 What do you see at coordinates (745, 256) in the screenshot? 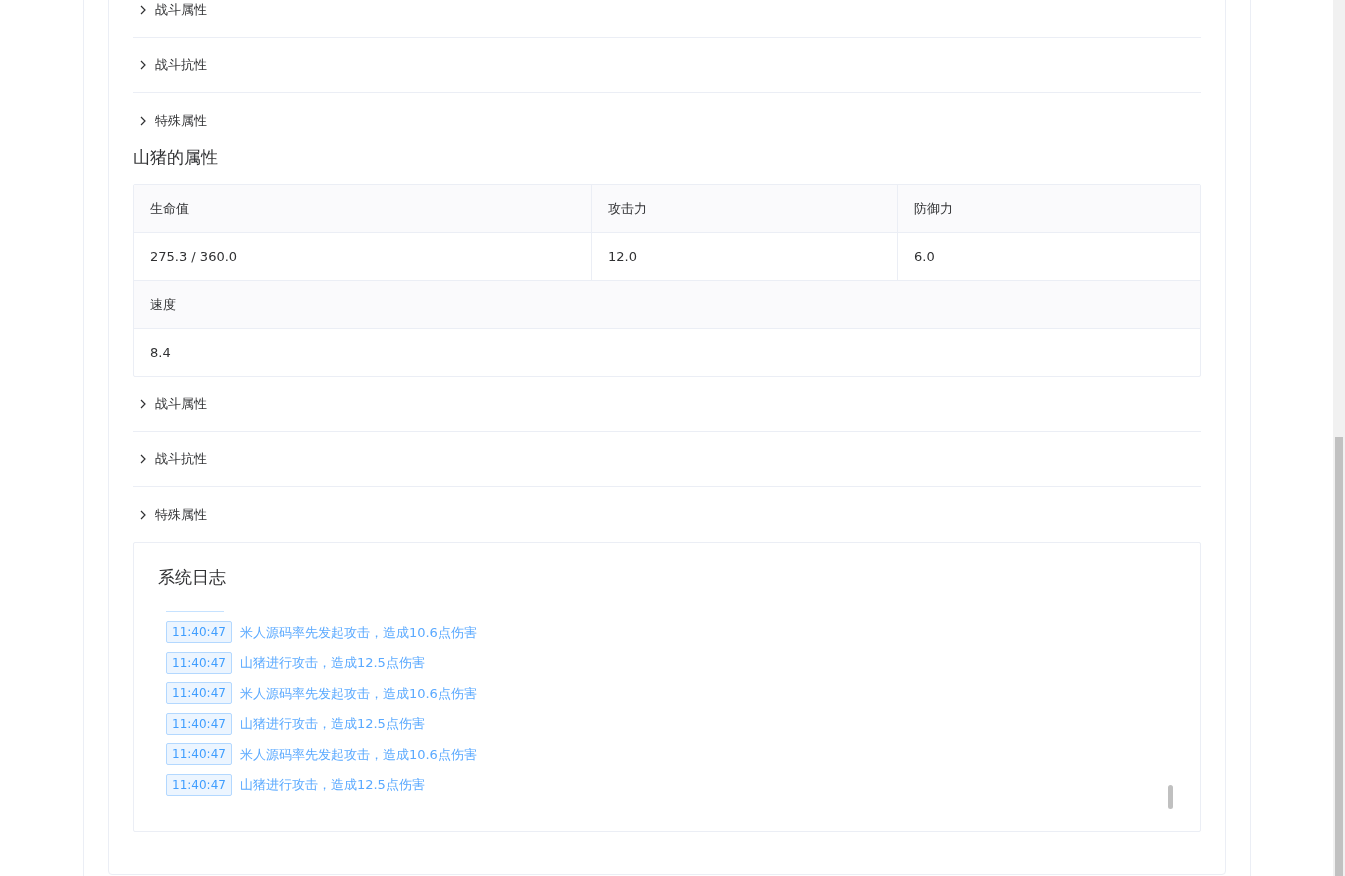
I see `table-cell: 12.0` at bounding box center [745, 256].